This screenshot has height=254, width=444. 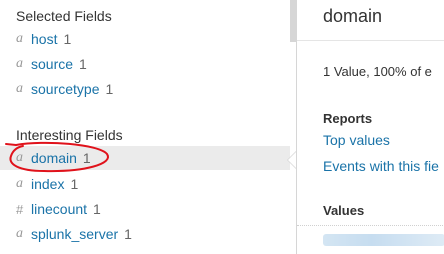 I want to click on numeric-type-icon: #, so click(x=20, y=209).